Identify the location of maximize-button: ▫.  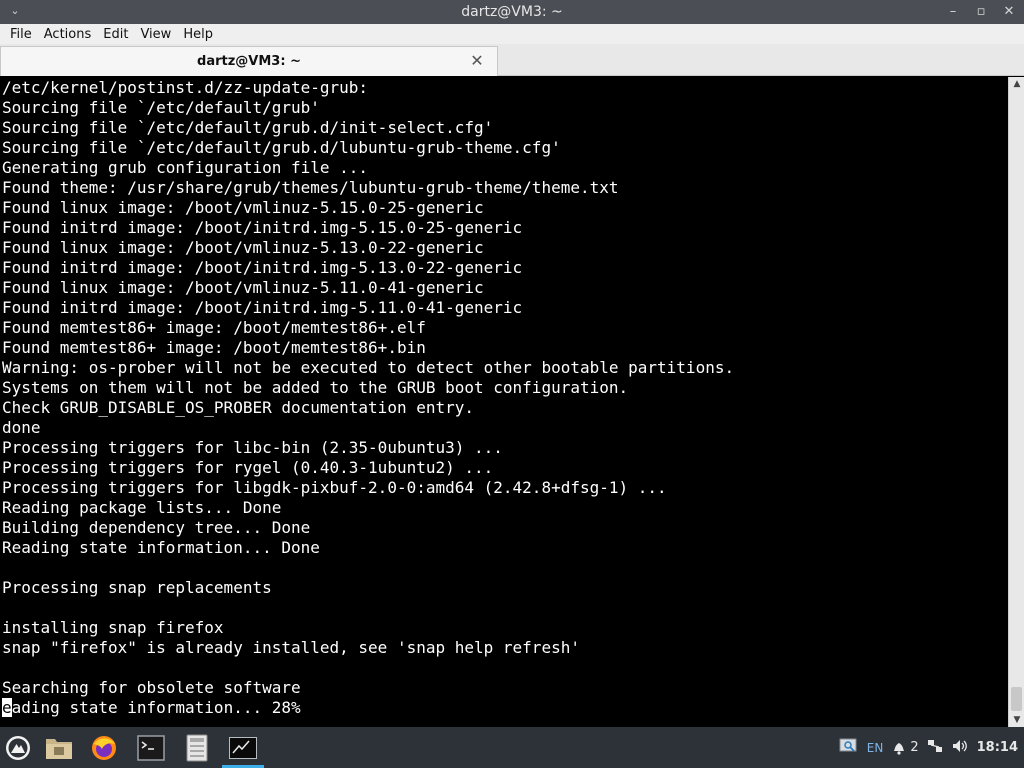
(981, 12).